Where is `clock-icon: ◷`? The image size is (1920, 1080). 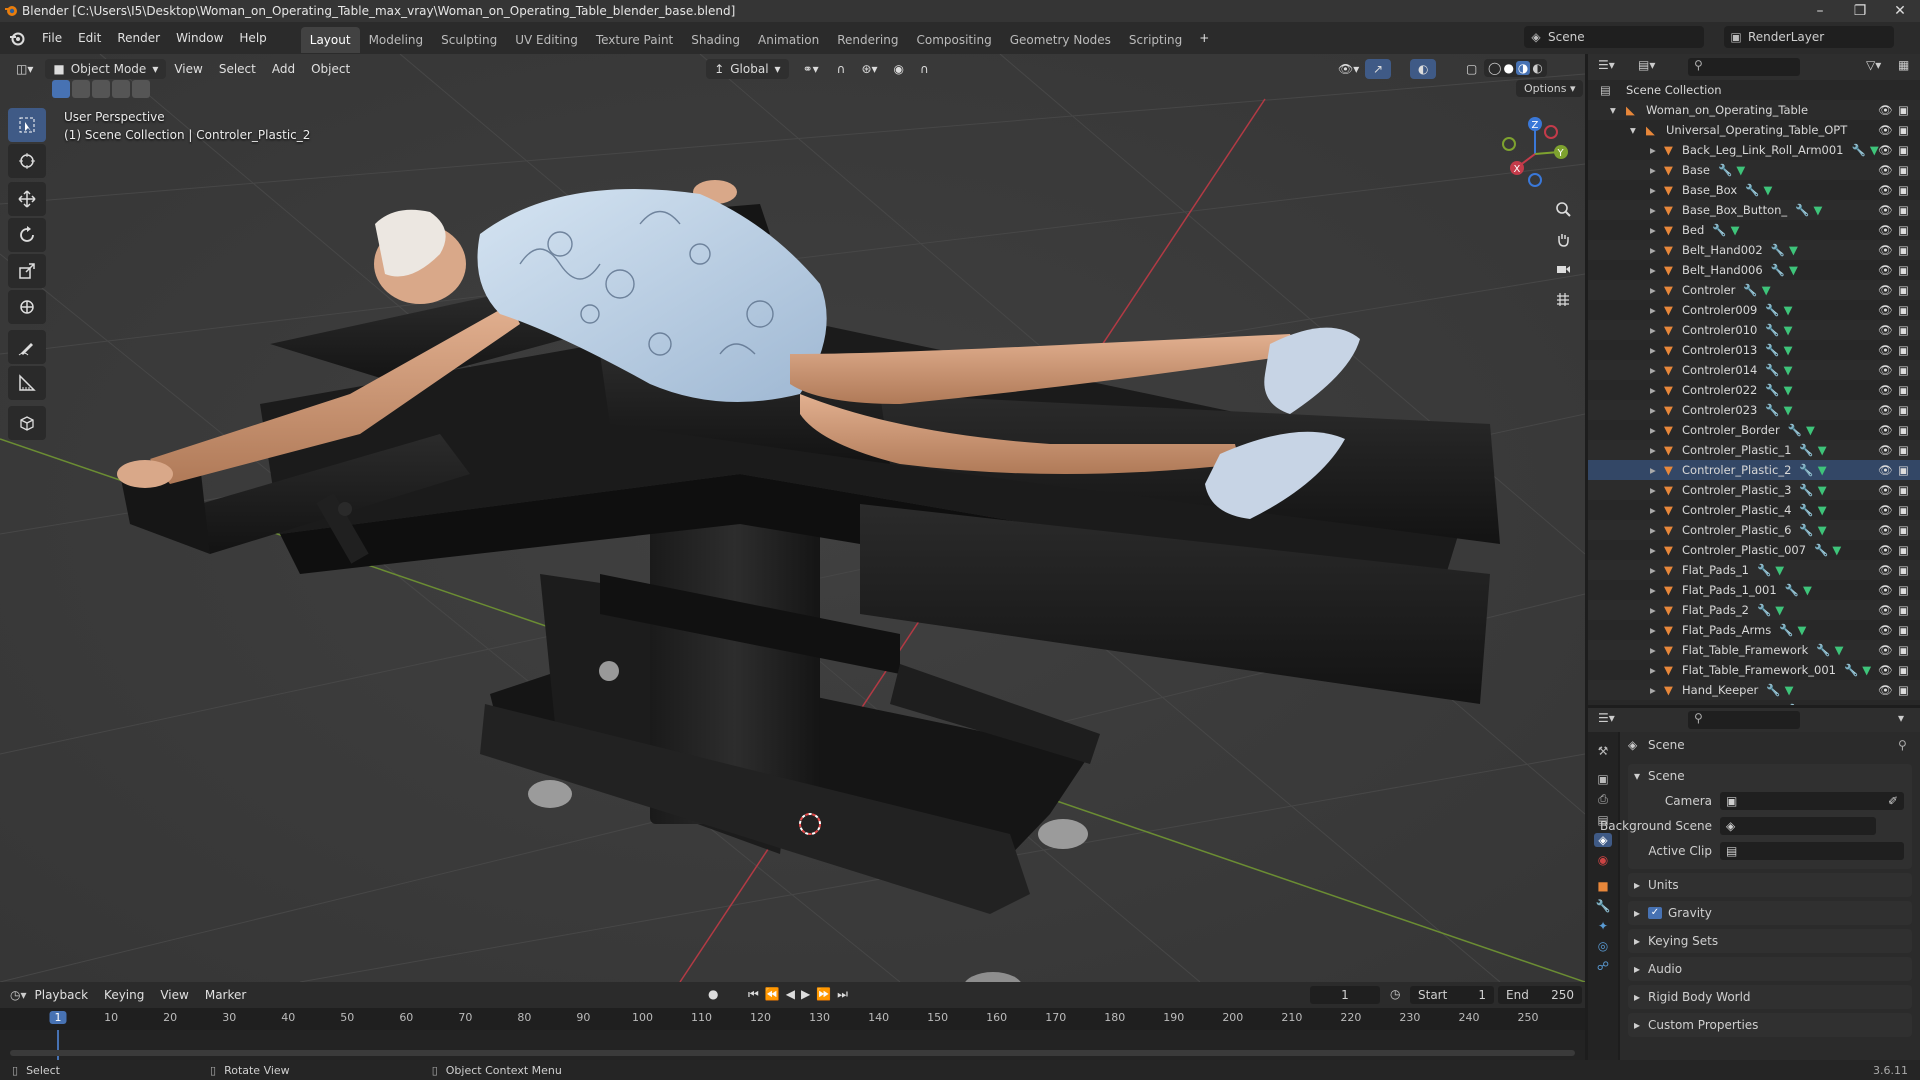
clock-icon: ◷ is located at coordinates (1395, 994).